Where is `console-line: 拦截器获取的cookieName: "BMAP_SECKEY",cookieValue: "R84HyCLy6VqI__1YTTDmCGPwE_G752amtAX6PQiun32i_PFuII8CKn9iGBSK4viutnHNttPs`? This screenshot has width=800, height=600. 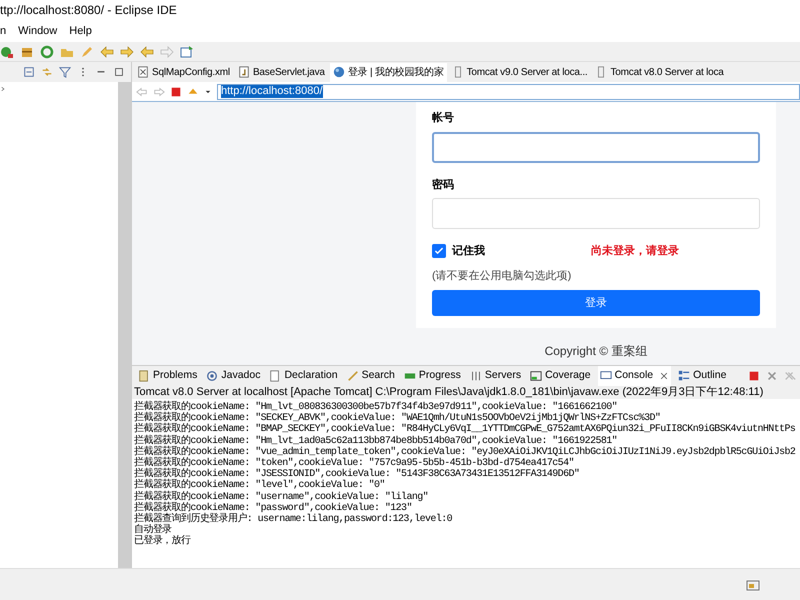 console-line: 拦截器获取的cookieName: "BMAP_SECKEY",cookieValue: "R84HyCLy6VqI__1YTTDmCGPwE_G752amtAX6PQiun32i_PFuII8CKn9iGBSK4viutnHNttPs is located at coordinates (465, 430).